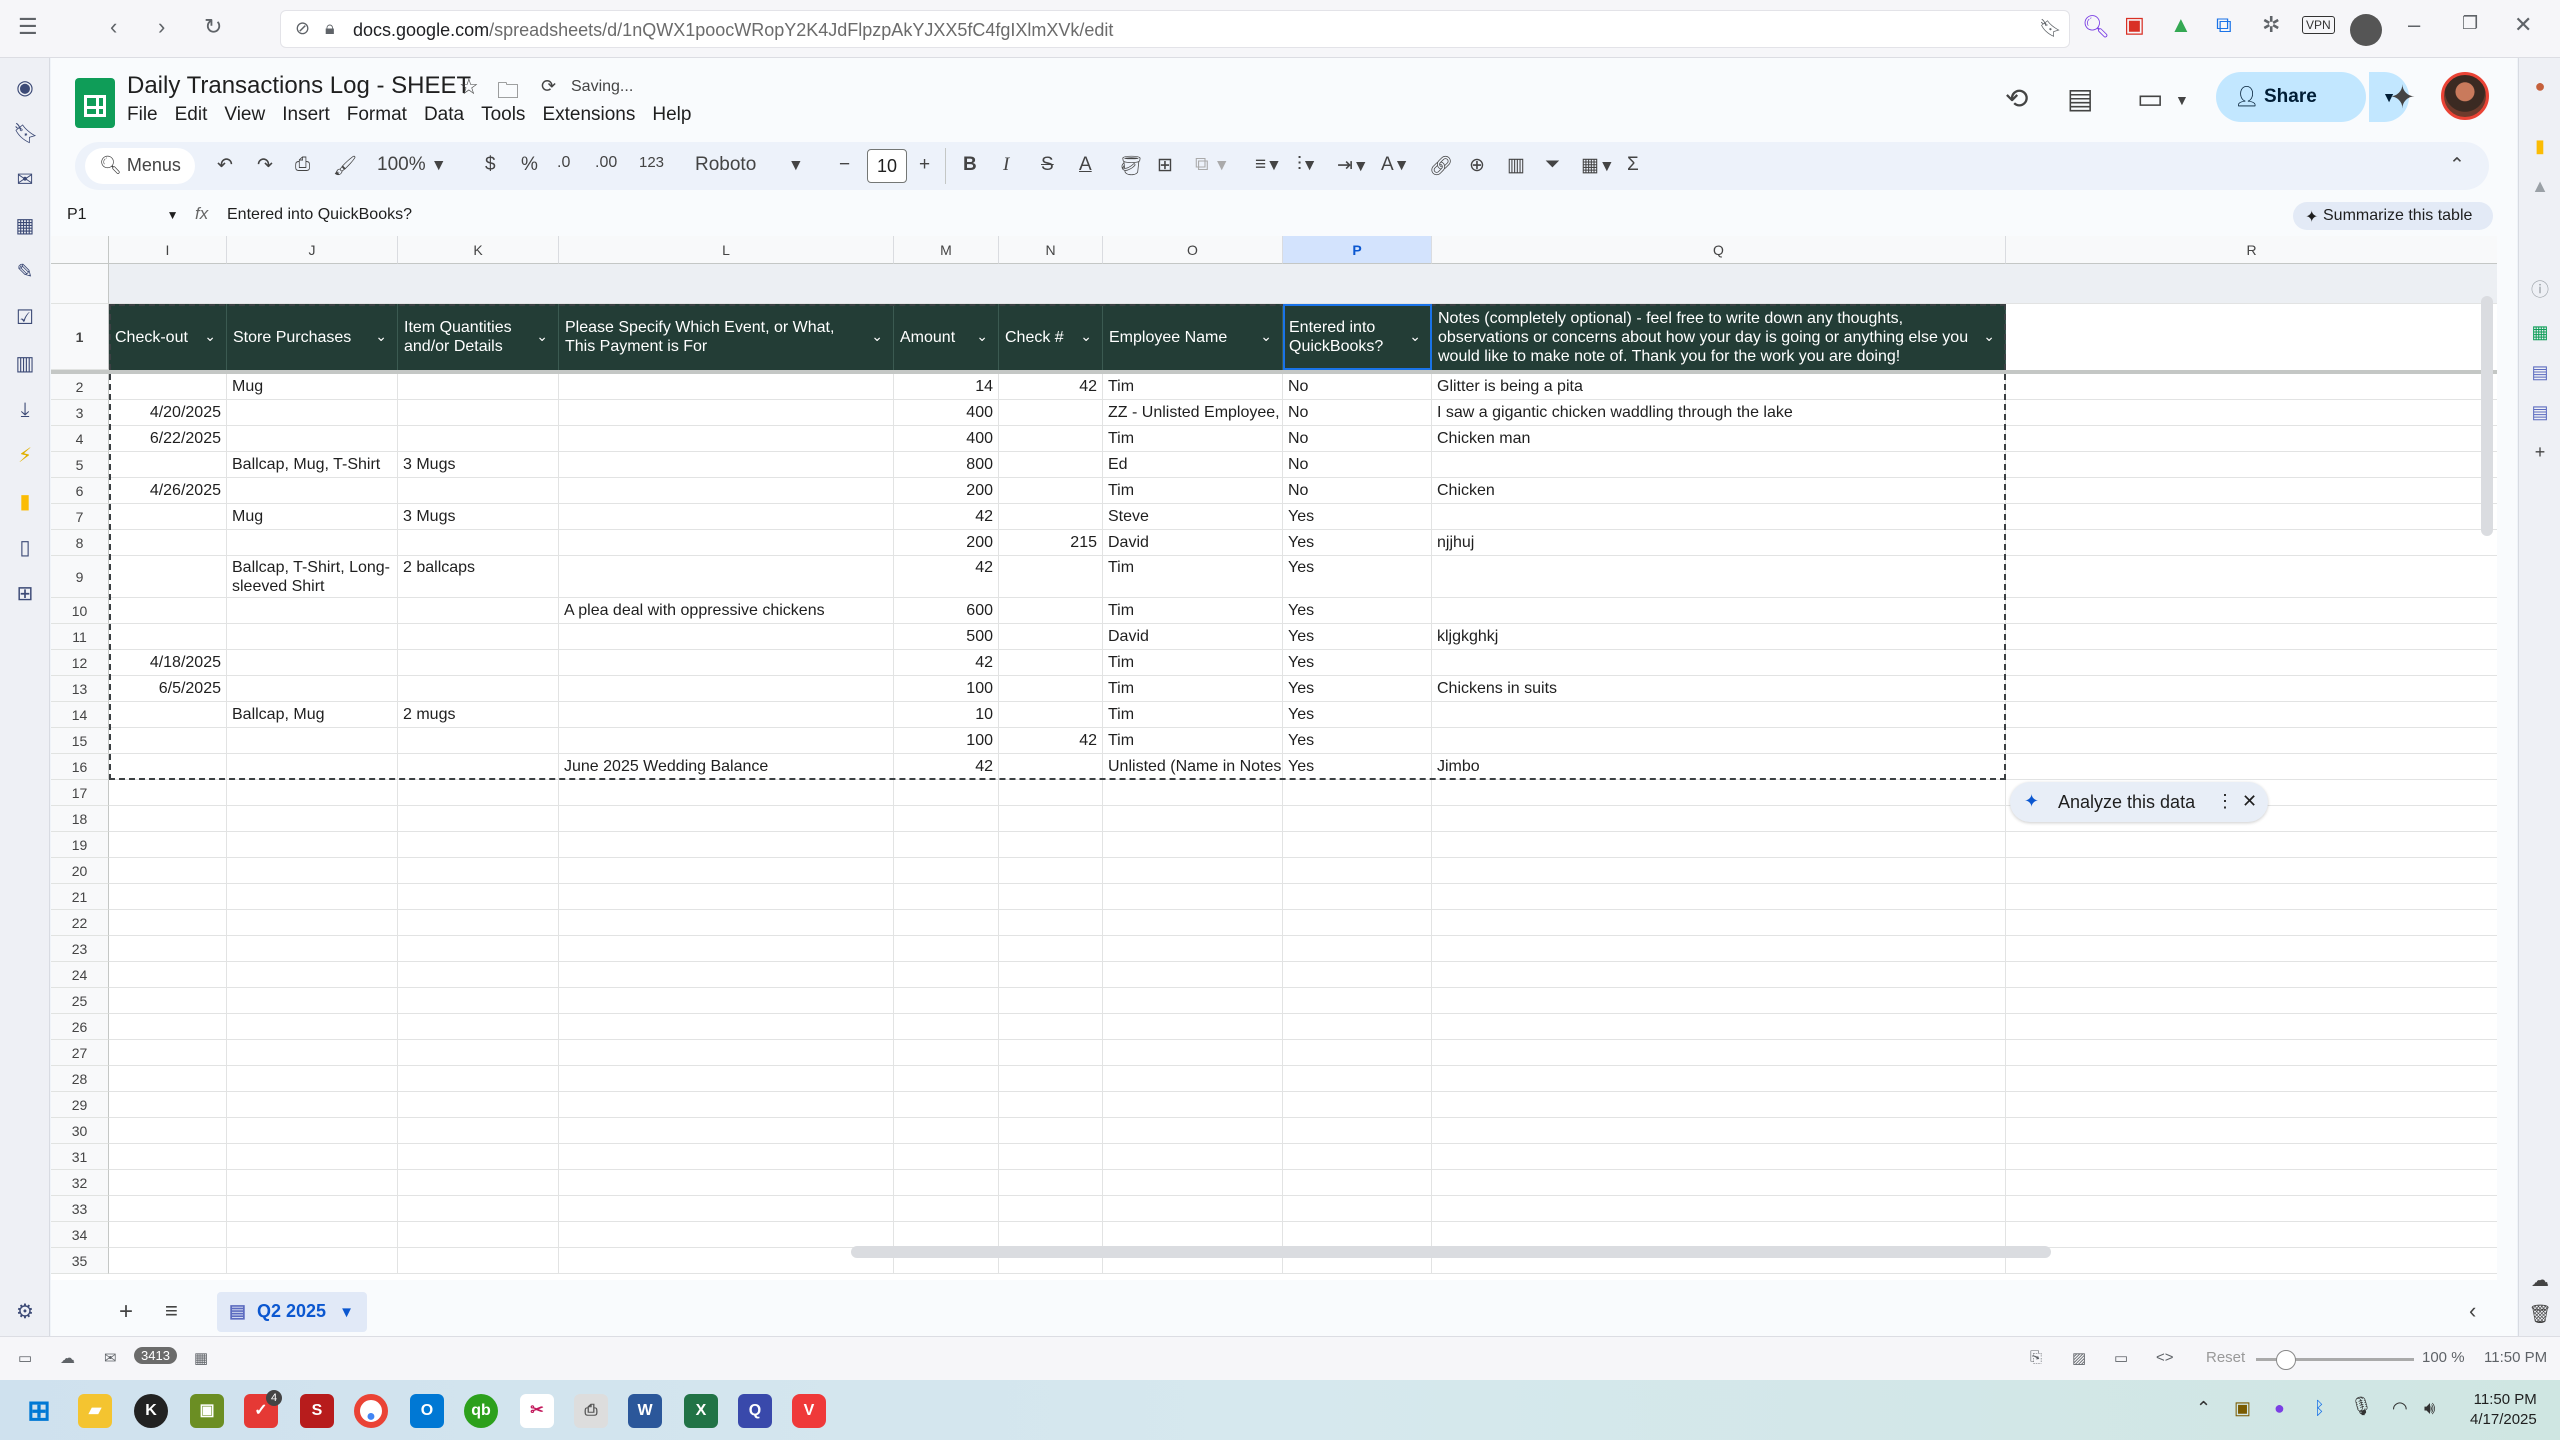 Image resolution: width=2560 pixels, height=1440 pixels. Describe the element at coordinates (701, 1411) in the screenshot. I see `excel-icon: X` at that location.